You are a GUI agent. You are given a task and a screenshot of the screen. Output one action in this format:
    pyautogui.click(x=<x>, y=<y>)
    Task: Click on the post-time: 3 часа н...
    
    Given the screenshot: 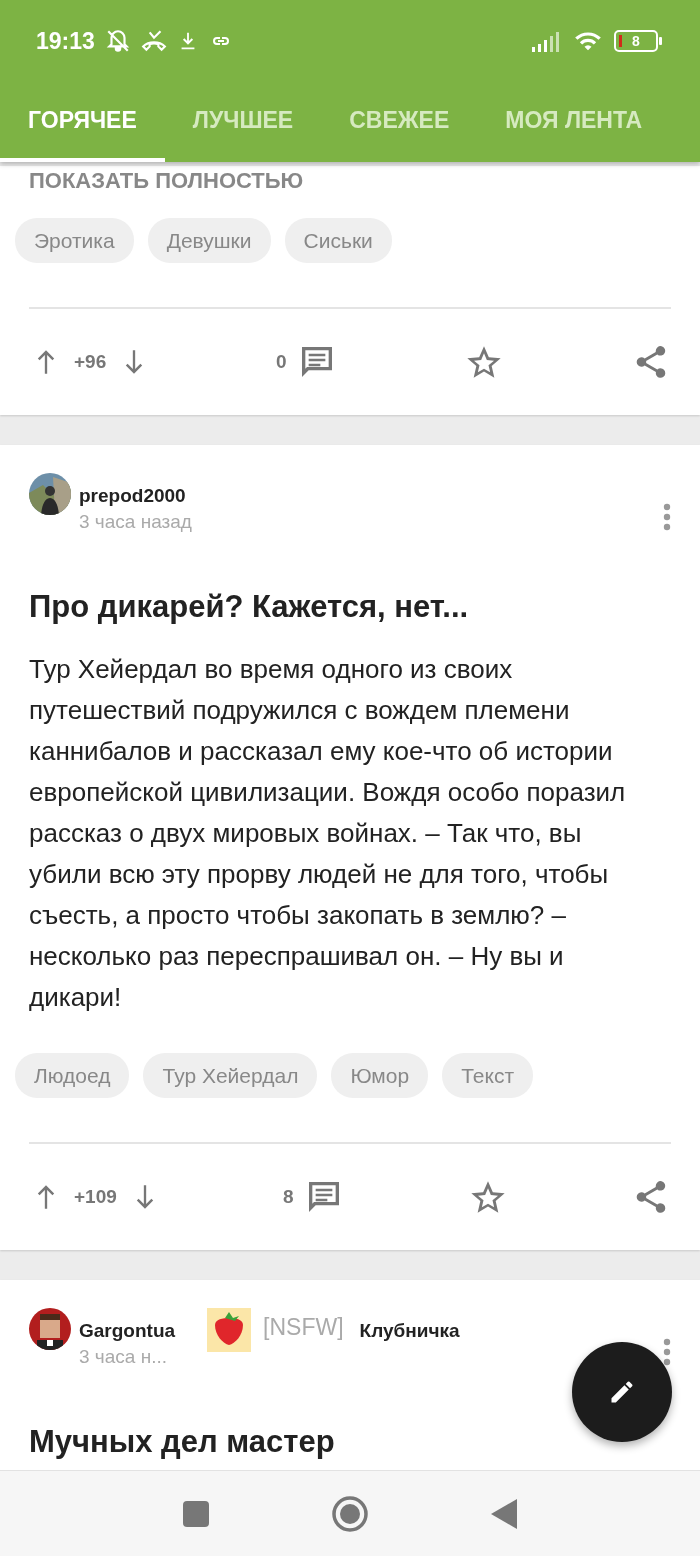 What is the action you would take?
    pyautogui.click(x=123, y=1357)
    